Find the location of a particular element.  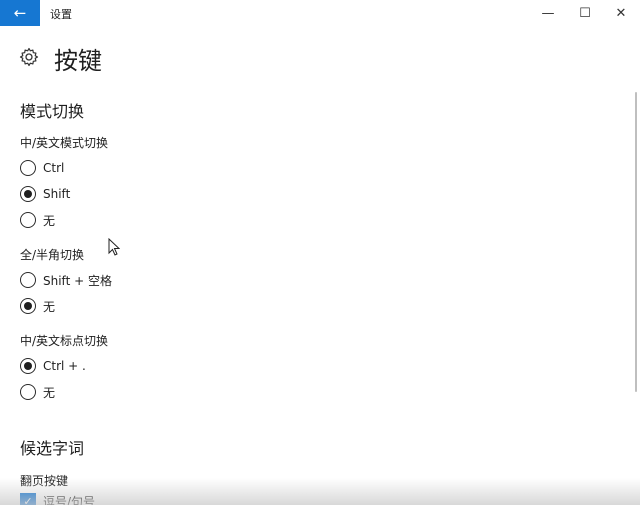

mouse-pointer-icon is located at coordinates (114, 247).